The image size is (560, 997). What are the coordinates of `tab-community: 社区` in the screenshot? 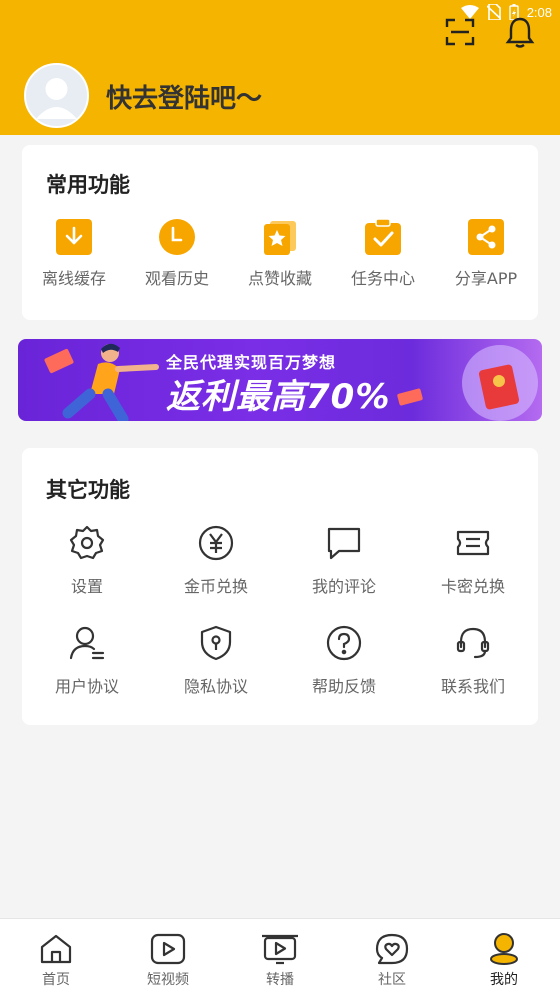 It's located at (392, 961).